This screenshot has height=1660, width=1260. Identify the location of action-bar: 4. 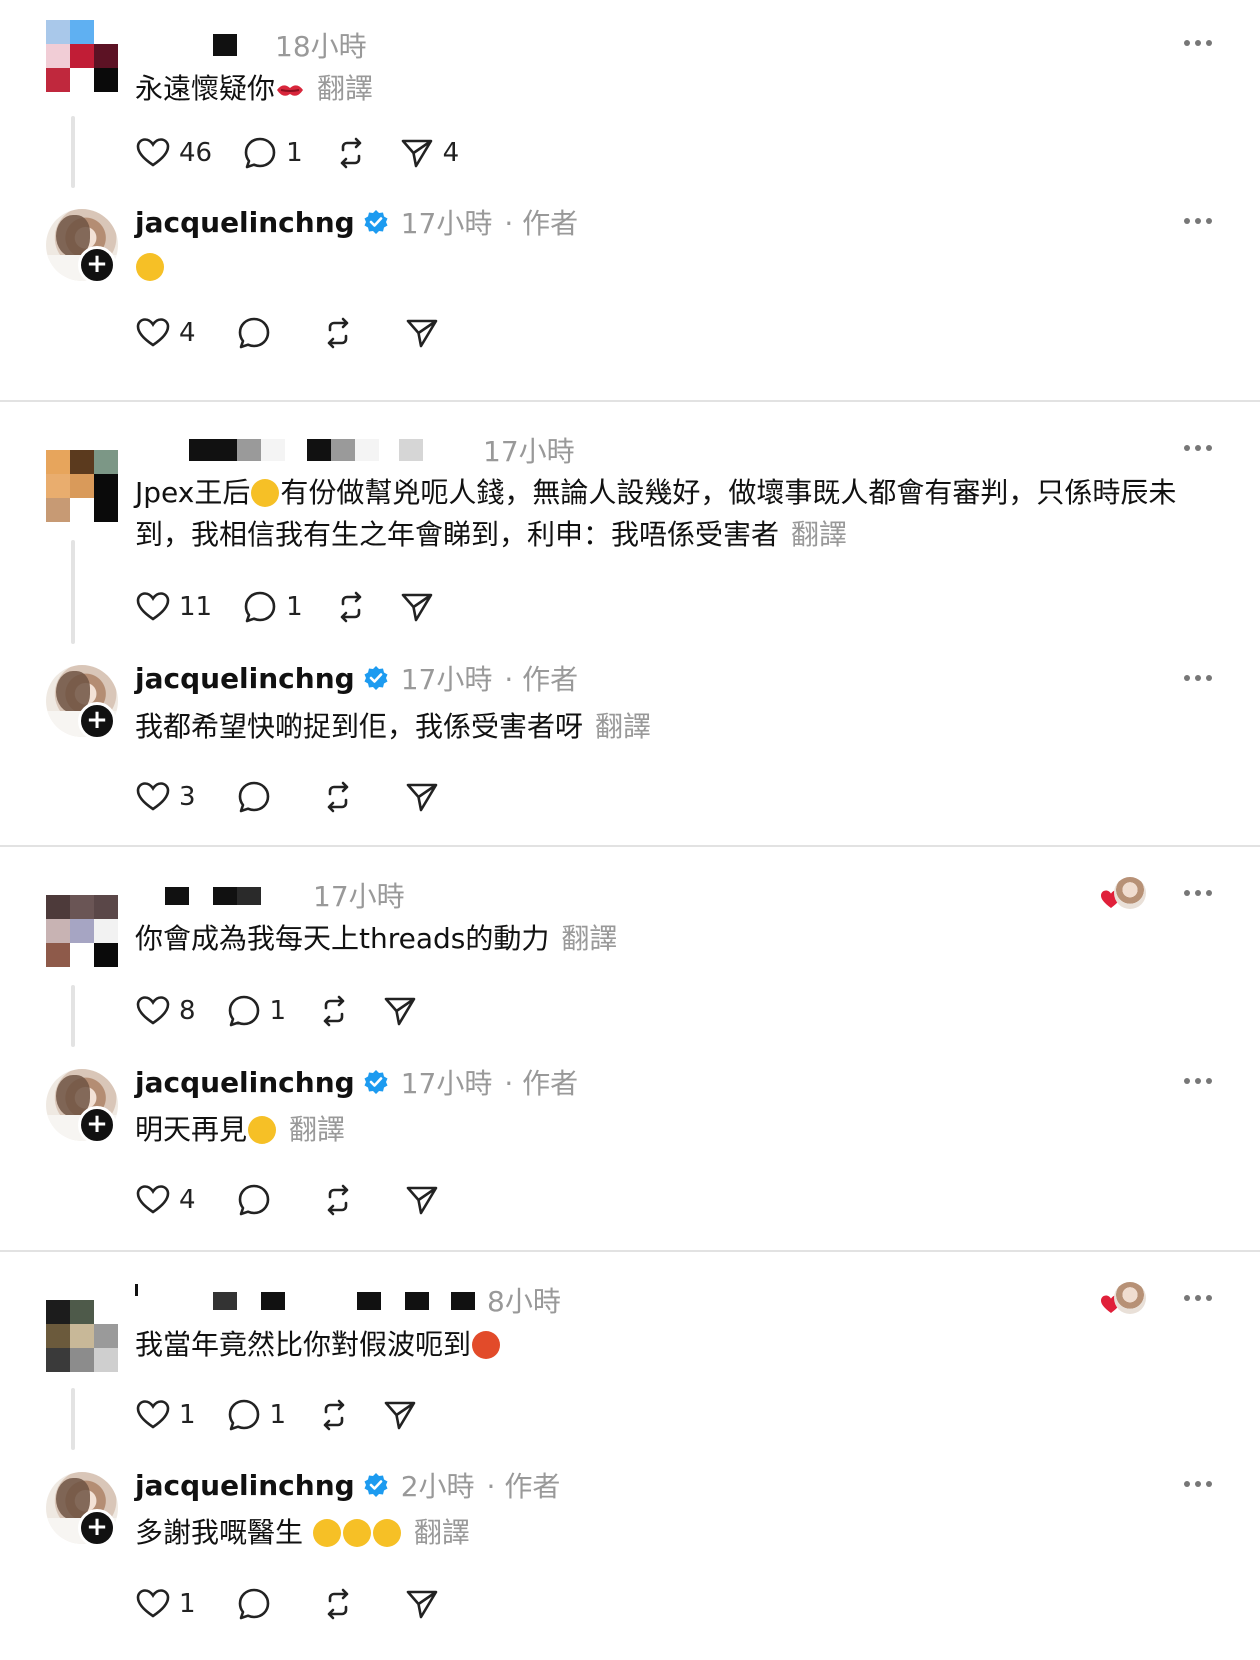
(302, 1200).